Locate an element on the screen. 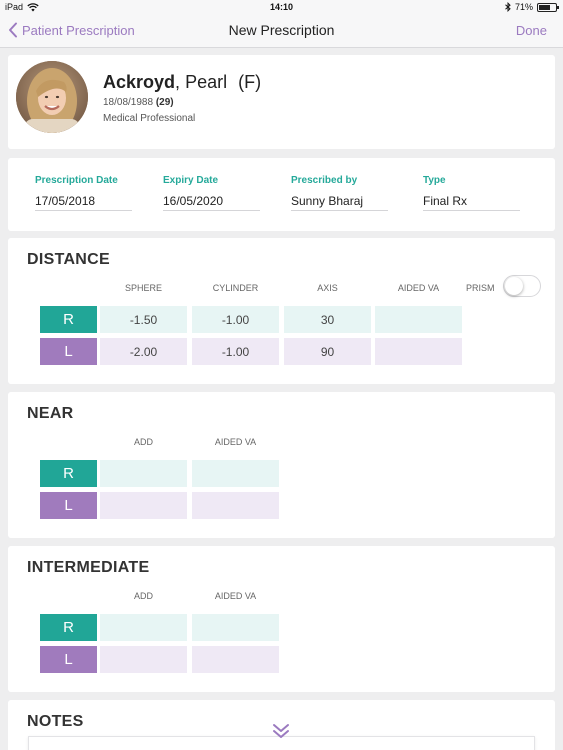 This screenshot has height=750, width=563. distance-l-cylinder-cell: -1.00 is located at coordinates (235, 351).